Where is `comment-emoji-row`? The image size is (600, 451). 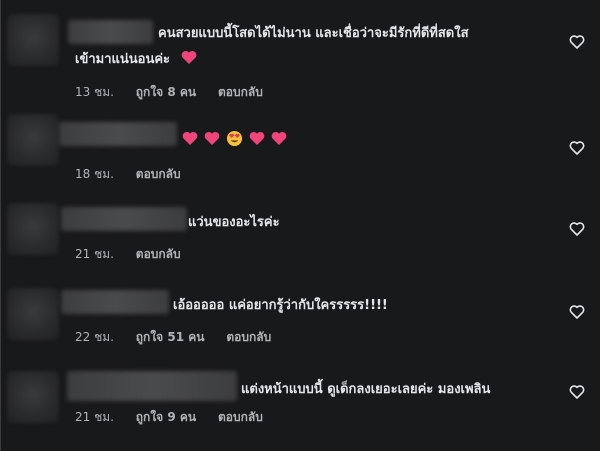
comment-emoji-row is located at coordinates (234, 142).